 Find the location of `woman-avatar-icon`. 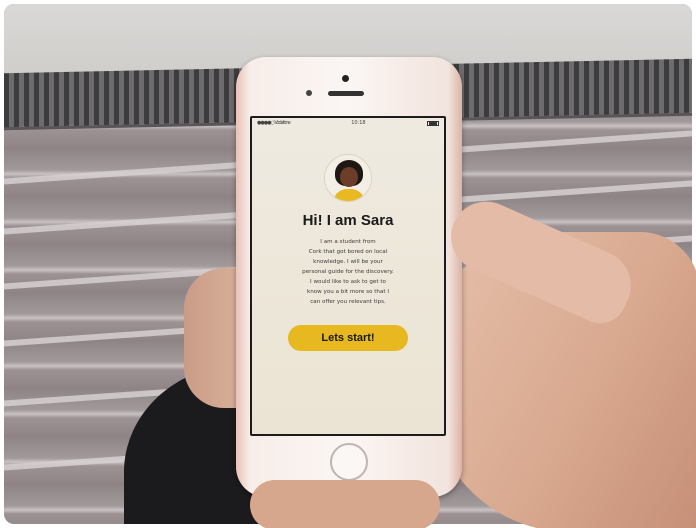

woman-avatar-icon is located at coordinates (348, 178).